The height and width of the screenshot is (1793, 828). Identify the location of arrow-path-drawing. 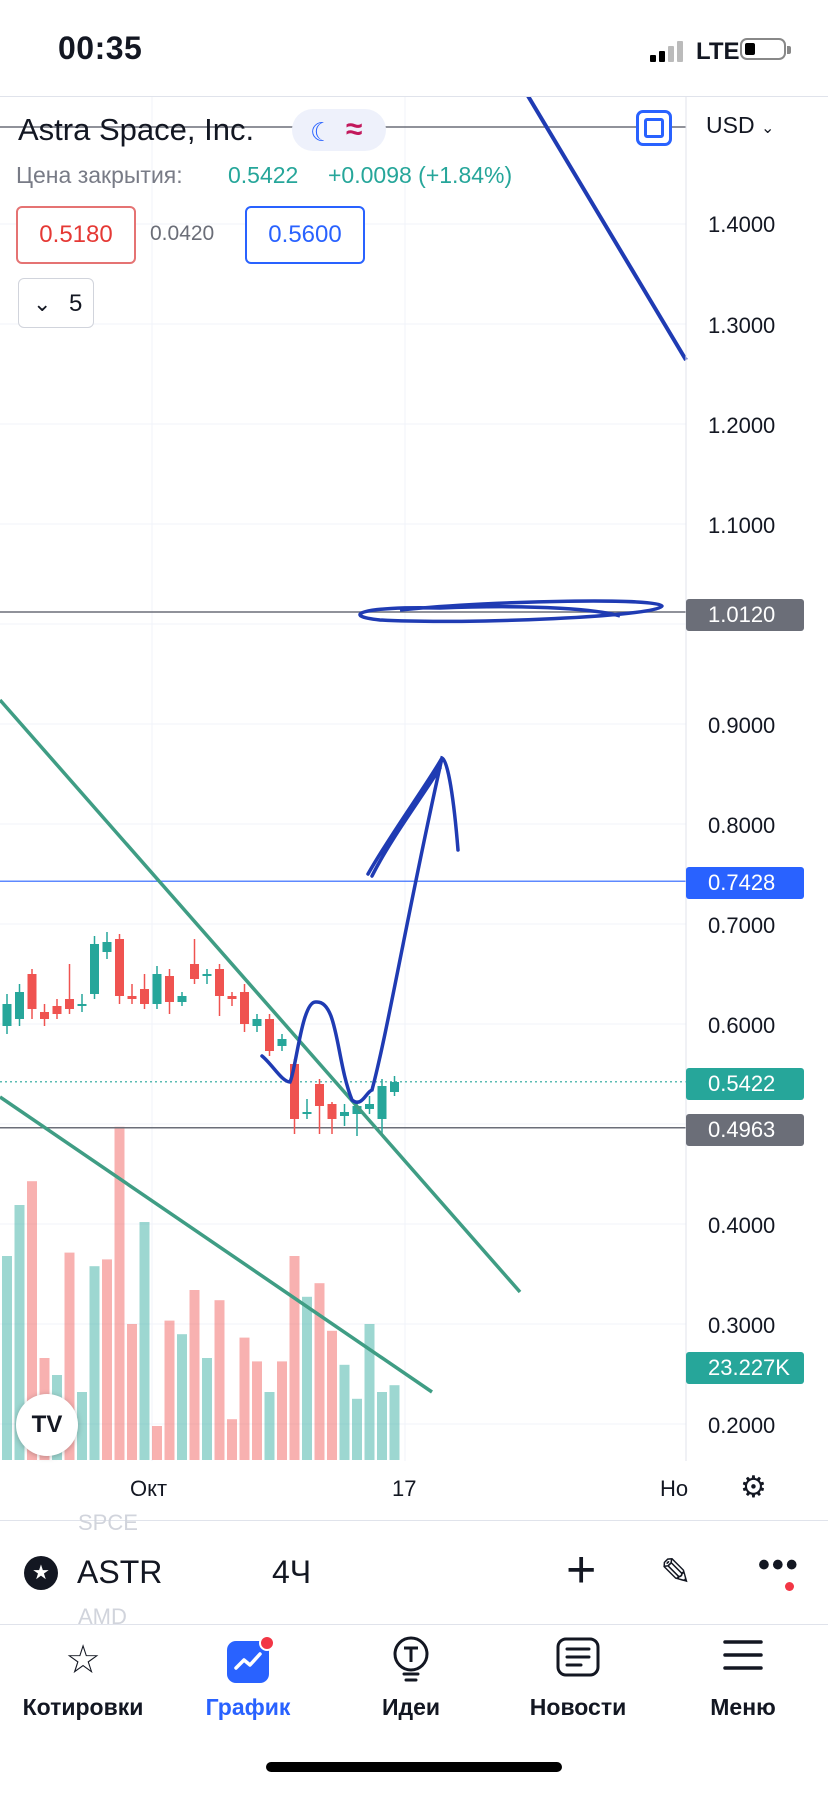
(360, 929).